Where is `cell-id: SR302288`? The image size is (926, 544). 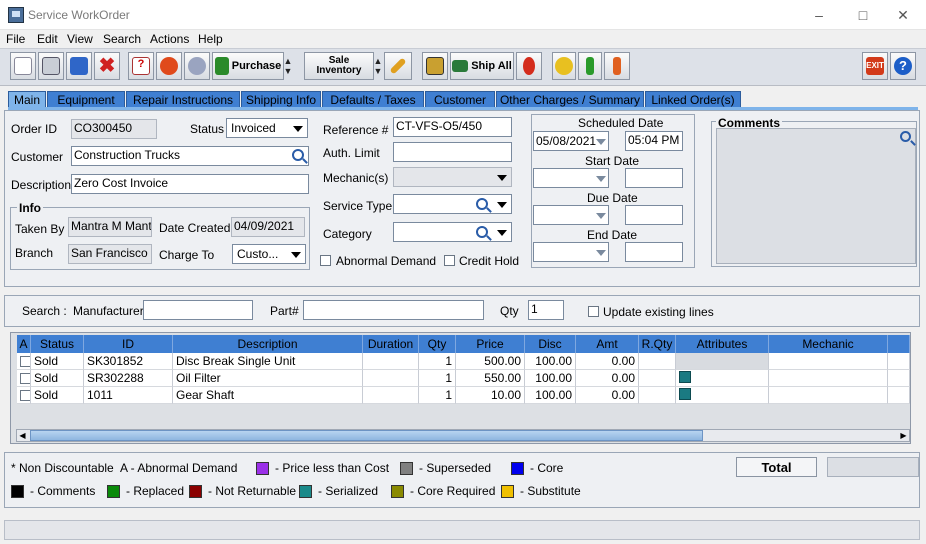
cell-id: SR302288 is located at coordinates (128, 378).